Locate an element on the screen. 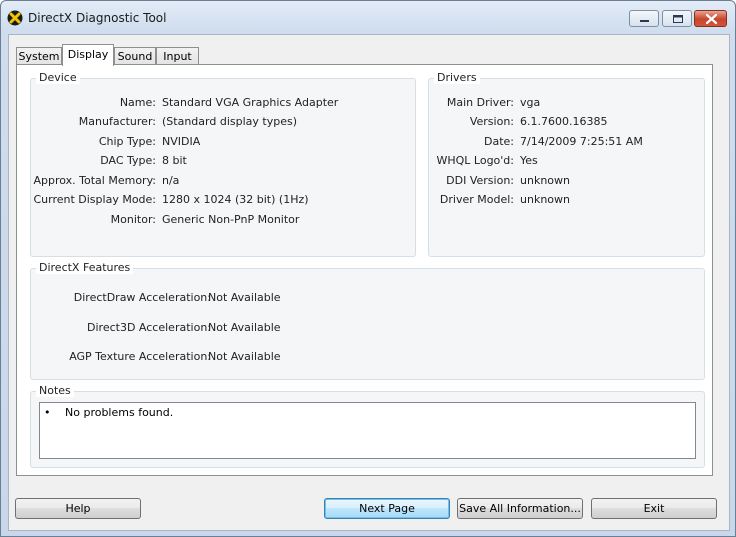  close-icon is located at coordinates (711, 19).